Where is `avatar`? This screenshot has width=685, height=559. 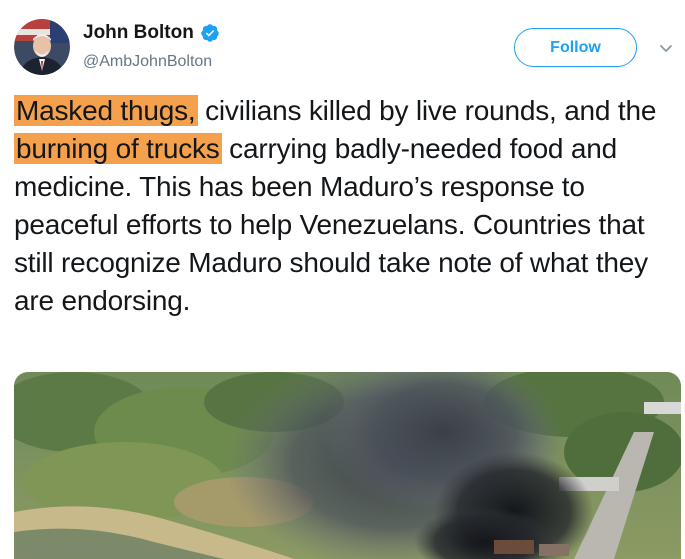
avatar is located at coordinates (42, 47).